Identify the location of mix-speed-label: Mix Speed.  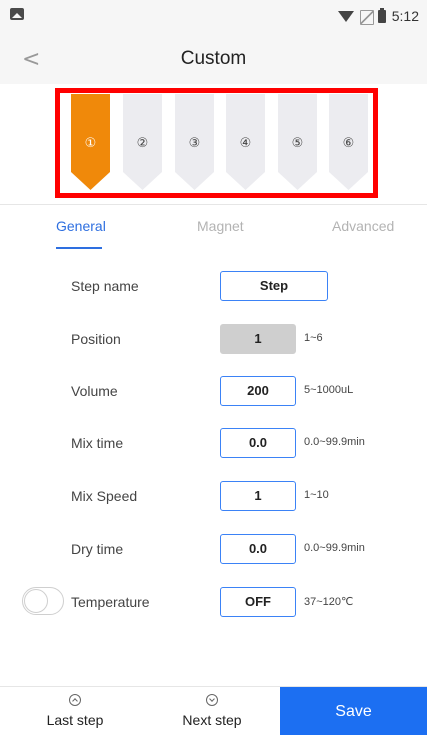
(104, 496).